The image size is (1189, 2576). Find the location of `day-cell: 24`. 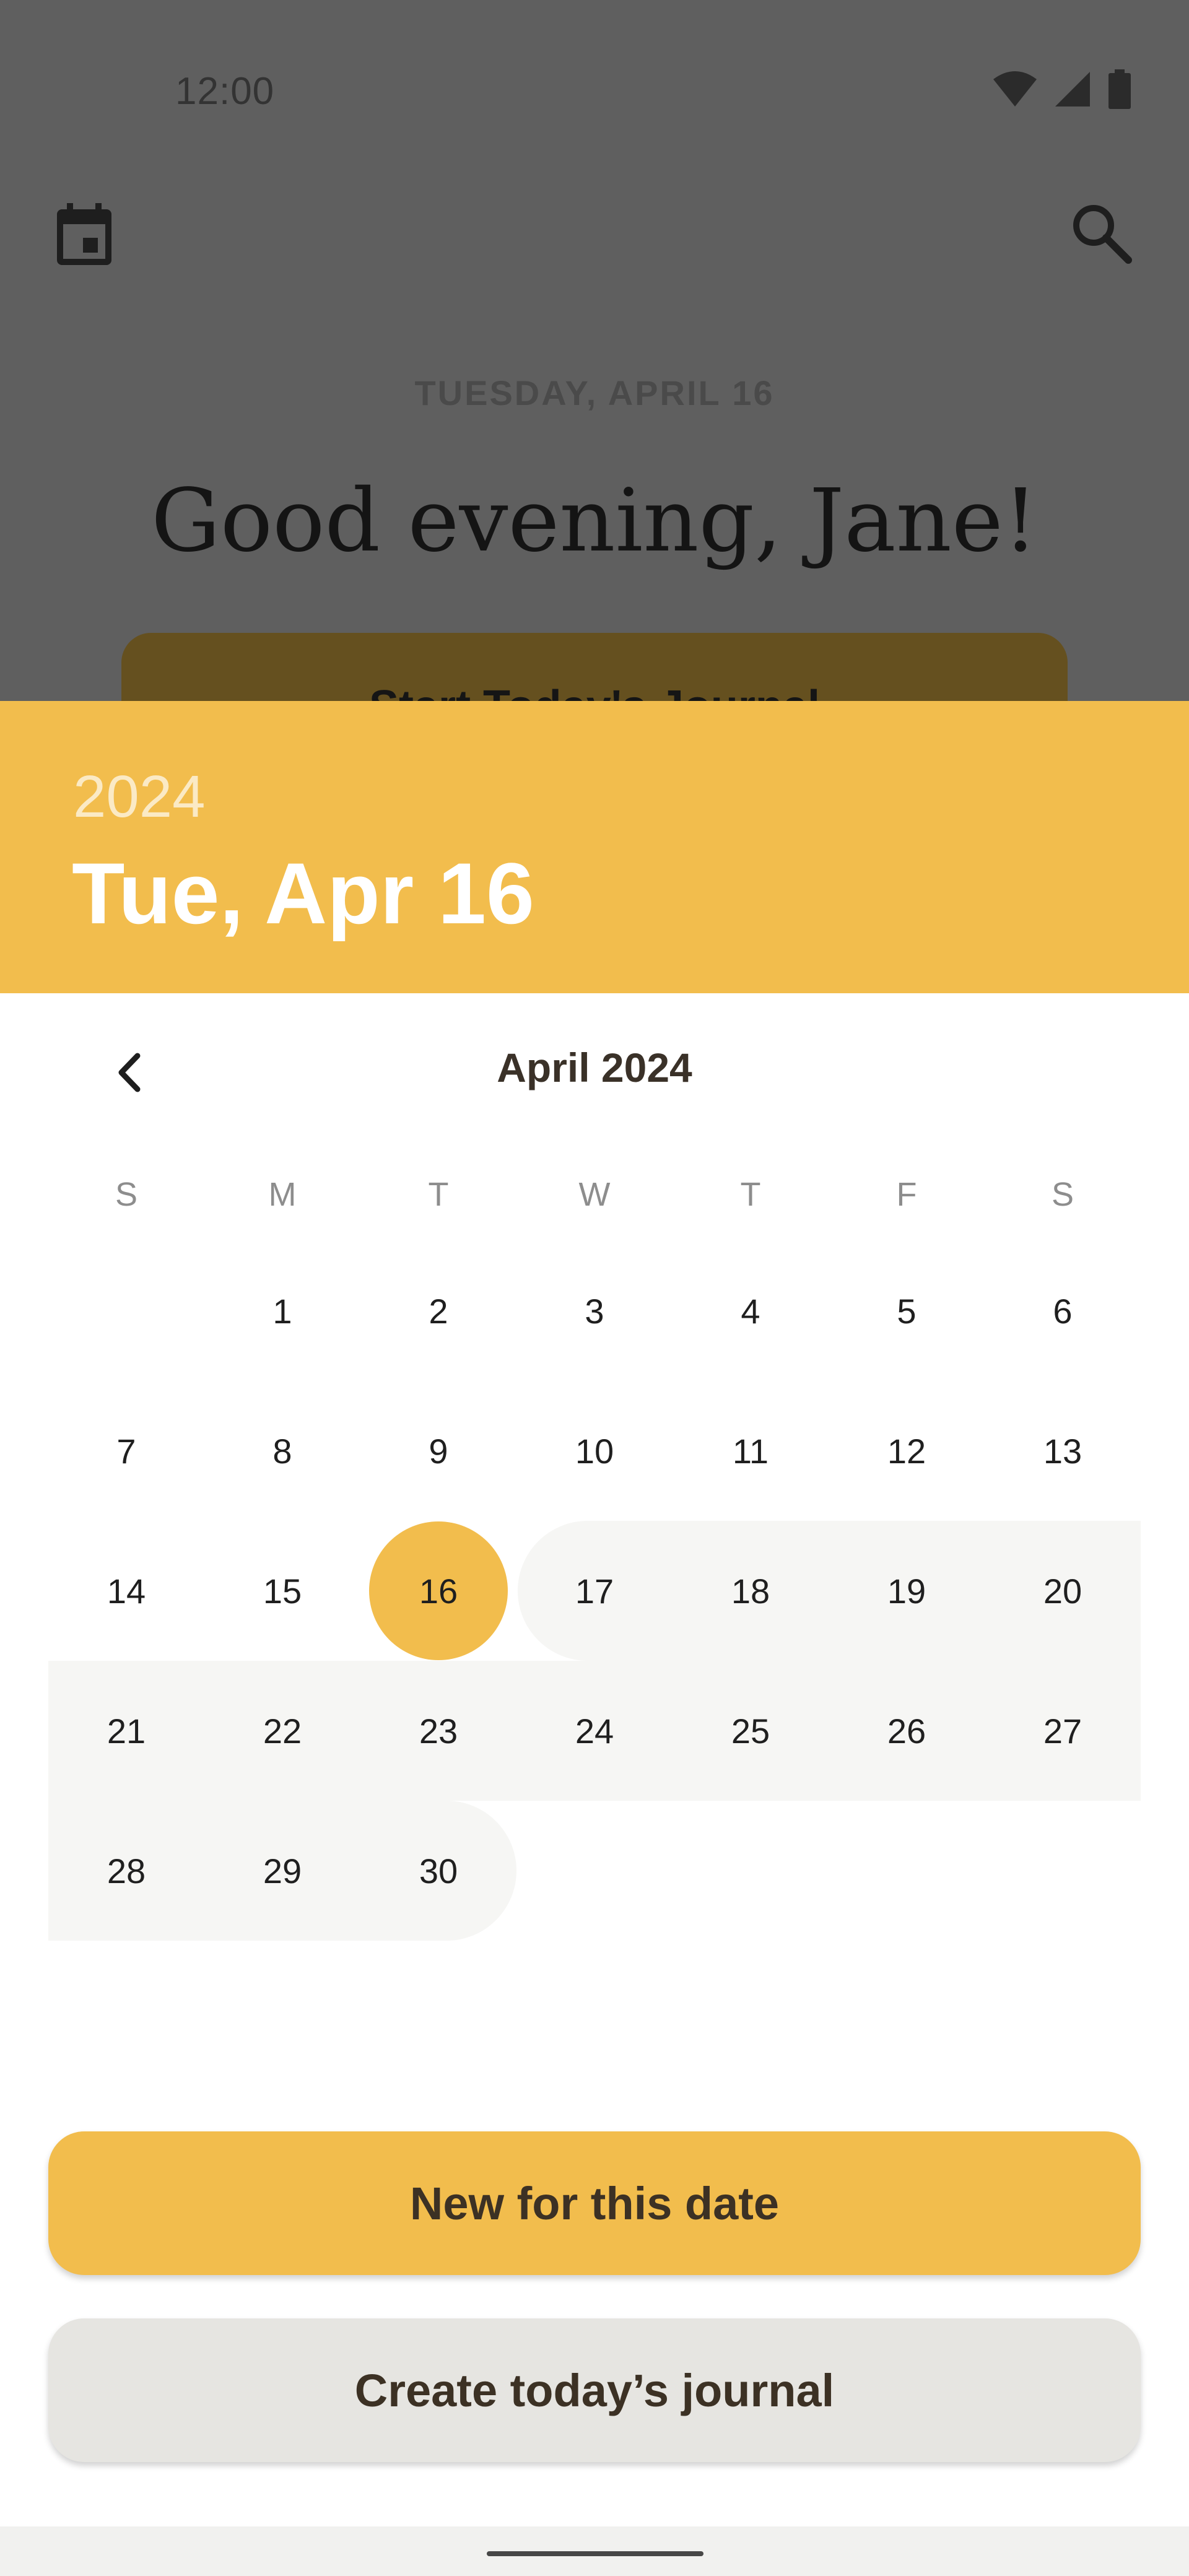

day-cell: 24 is located at coordinates (594, 1731).